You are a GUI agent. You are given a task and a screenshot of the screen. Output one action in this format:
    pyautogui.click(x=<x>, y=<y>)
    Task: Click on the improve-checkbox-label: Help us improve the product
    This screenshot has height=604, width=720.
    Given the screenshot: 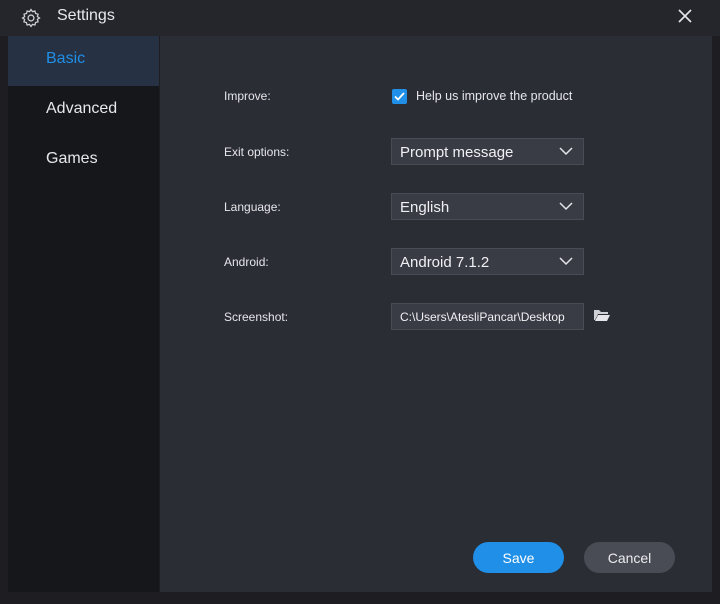 What is the action you would take?
    pyautogui.click(x=494, y=96)
    